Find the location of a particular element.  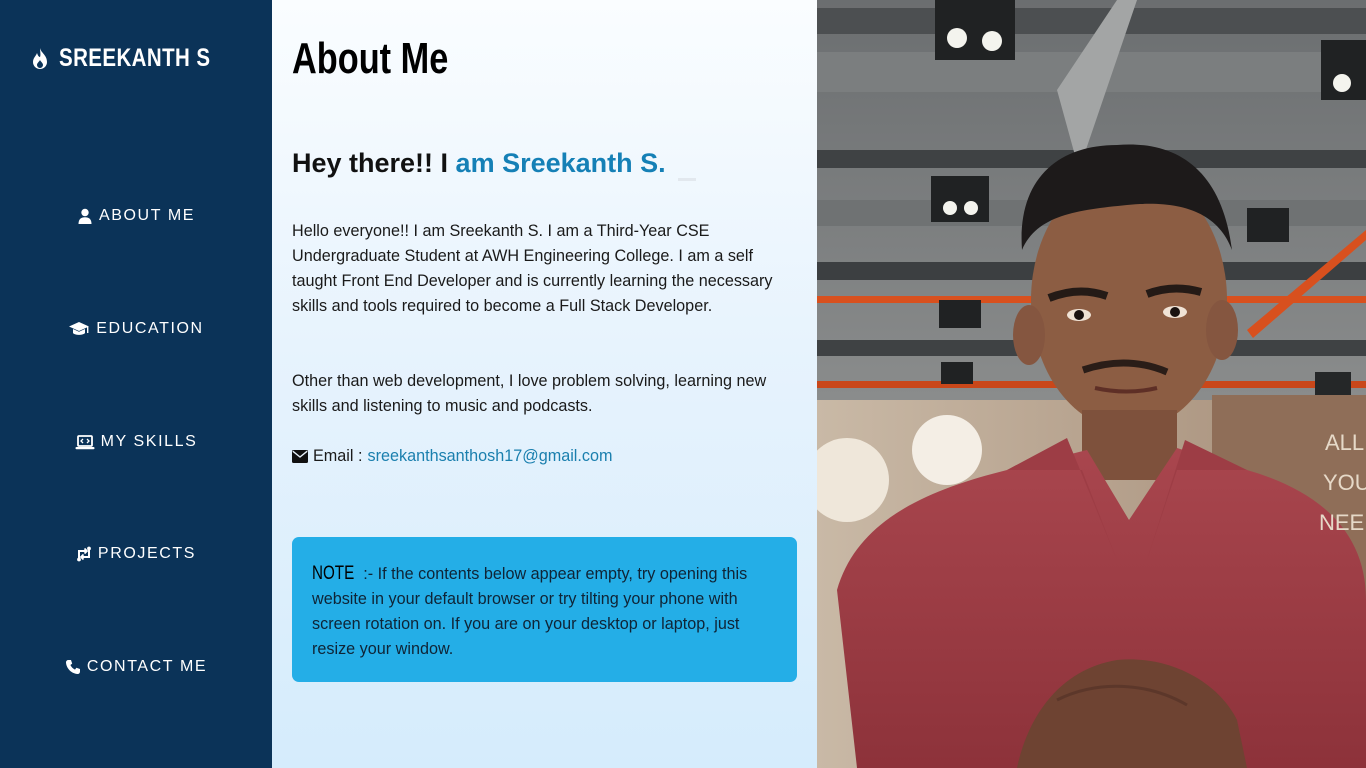

nav-item-education: EDUCATION is located at coordinates (136, 329).